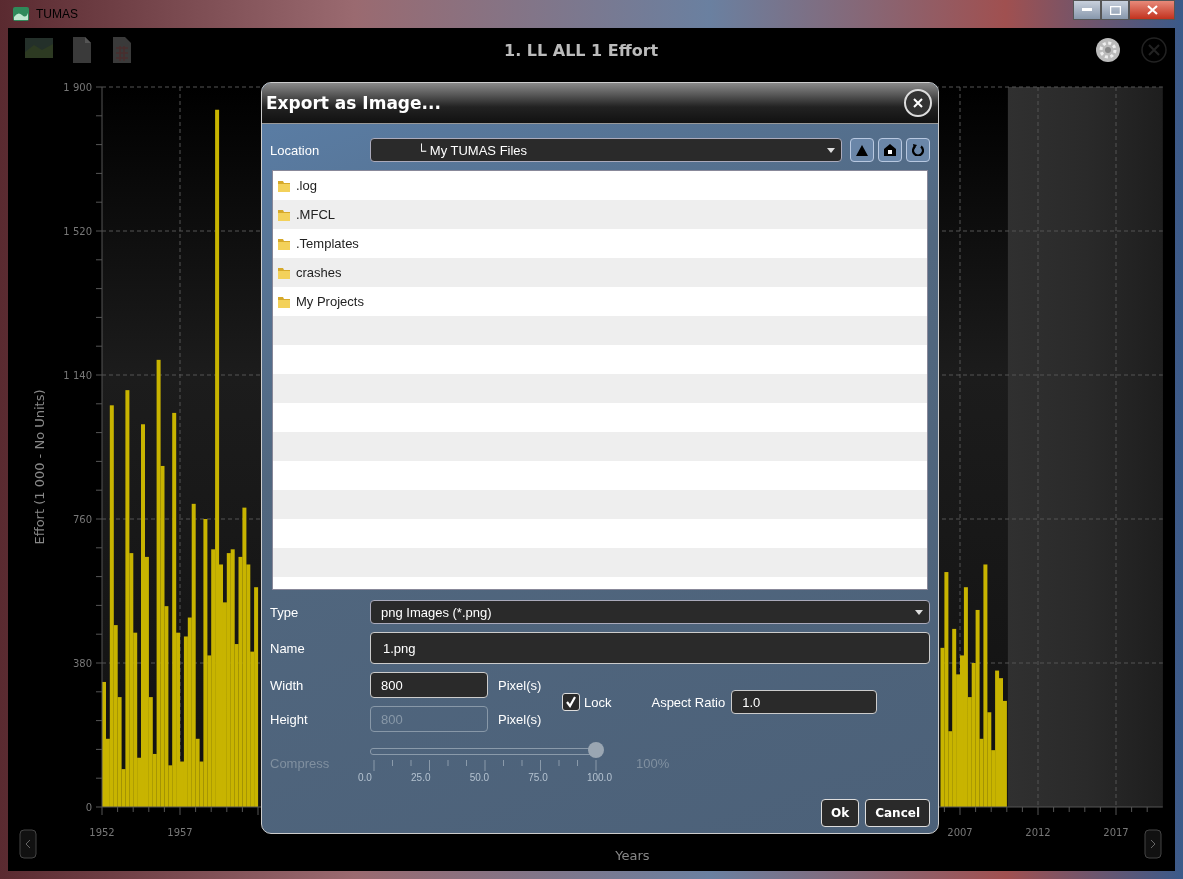 The width and height of the screenshot is (1183, 879). What do you see at coordinates (632, 855) in the screenshot?
I see `x-axis-label: Years` at bounding box center [632, 855].